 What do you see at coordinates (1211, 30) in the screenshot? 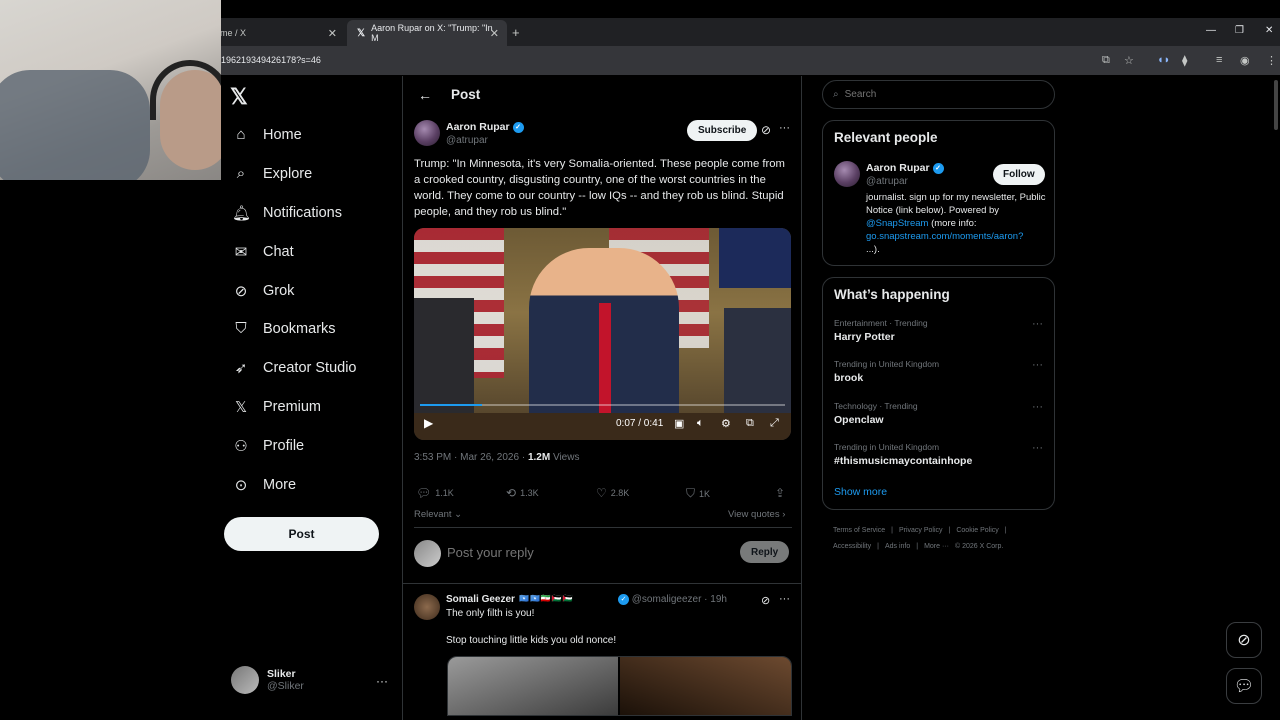
I see `minimize-icon: —` at bounding box center [1211, 30].